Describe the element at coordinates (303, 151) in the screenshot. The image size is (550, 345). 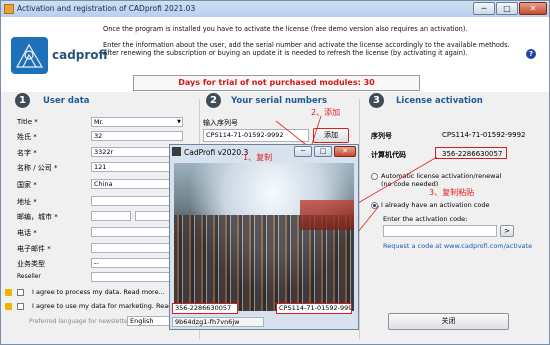
I see `keygen-minimize-button: ─` at that location.